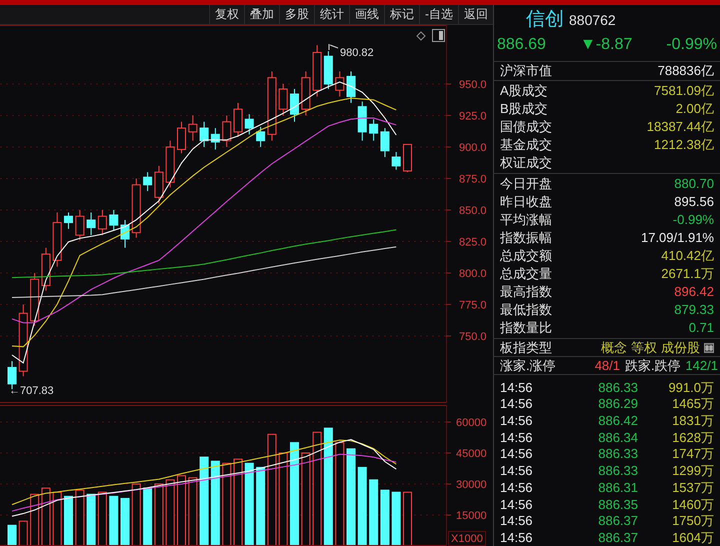 This screenshot has width=720, height=546. Describe the element at coordinates (357, 53) in the screenshot. I see `high-price-label: 980.82` at that location.